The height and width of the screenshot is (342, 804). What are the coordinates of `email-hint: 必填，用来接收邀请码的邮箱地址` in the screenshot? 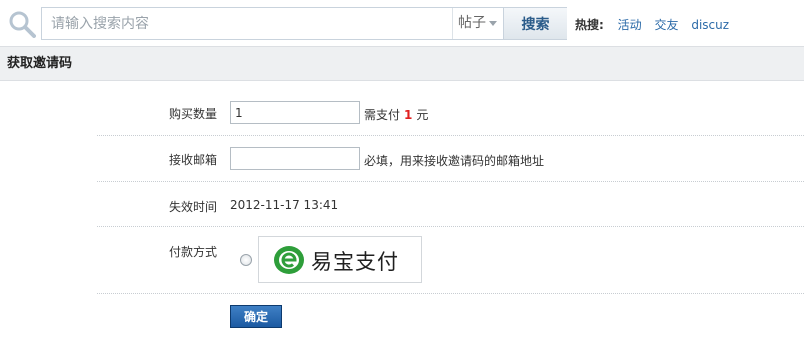 It's located at (454, 161).